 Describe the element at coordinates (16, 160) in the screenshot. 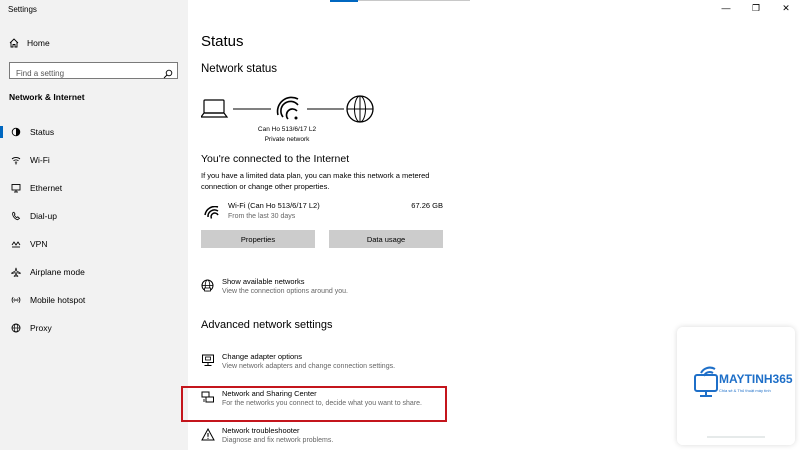

I see `wifi-icon` at that location.